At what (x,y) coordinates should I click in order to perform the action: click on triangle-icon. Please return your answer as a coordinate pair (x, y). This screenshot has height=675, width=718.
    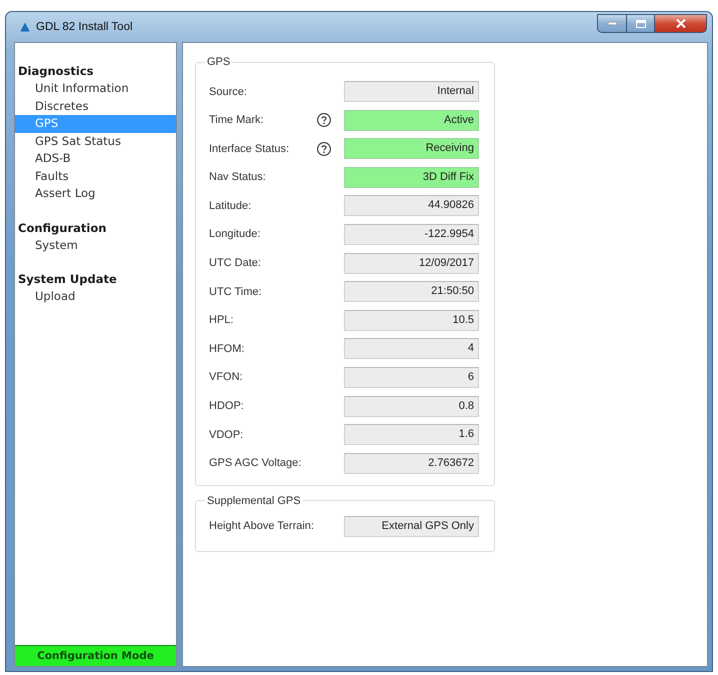
    Looking at the image, I should click on (25, 27).